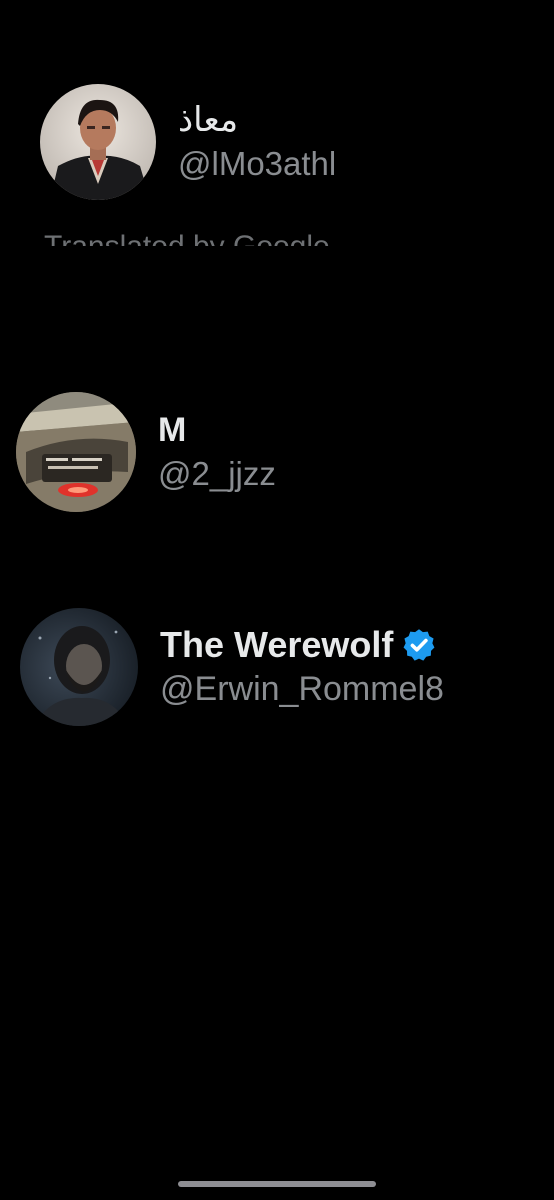  Describe the element at coordinates (224, 239) in the screenshot. I see `translated-by-google-partial: Translated by Google` at that location.